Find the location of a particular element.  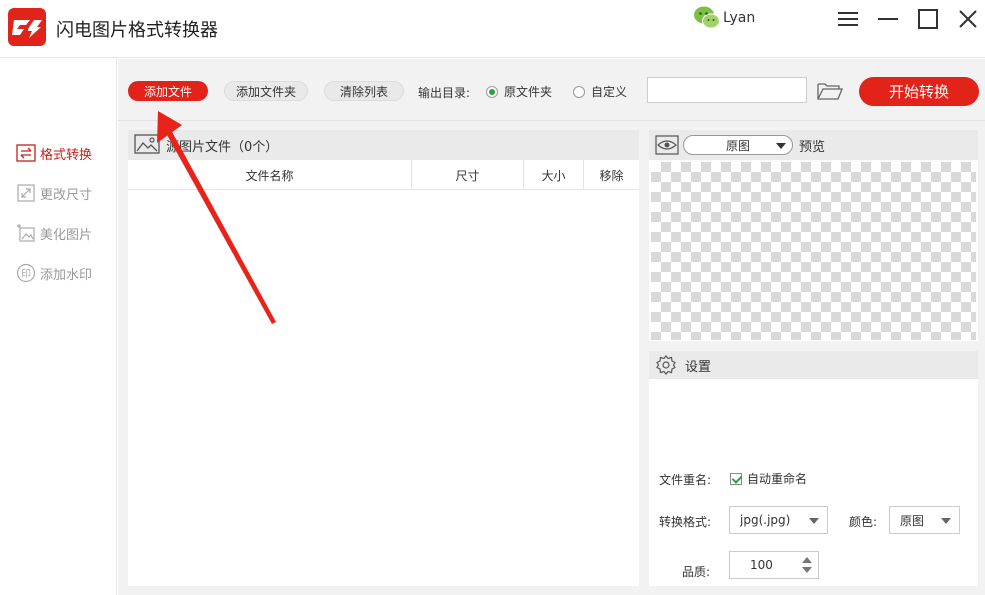

rename-label: 文件重名: is located at coordinates (685, 480).